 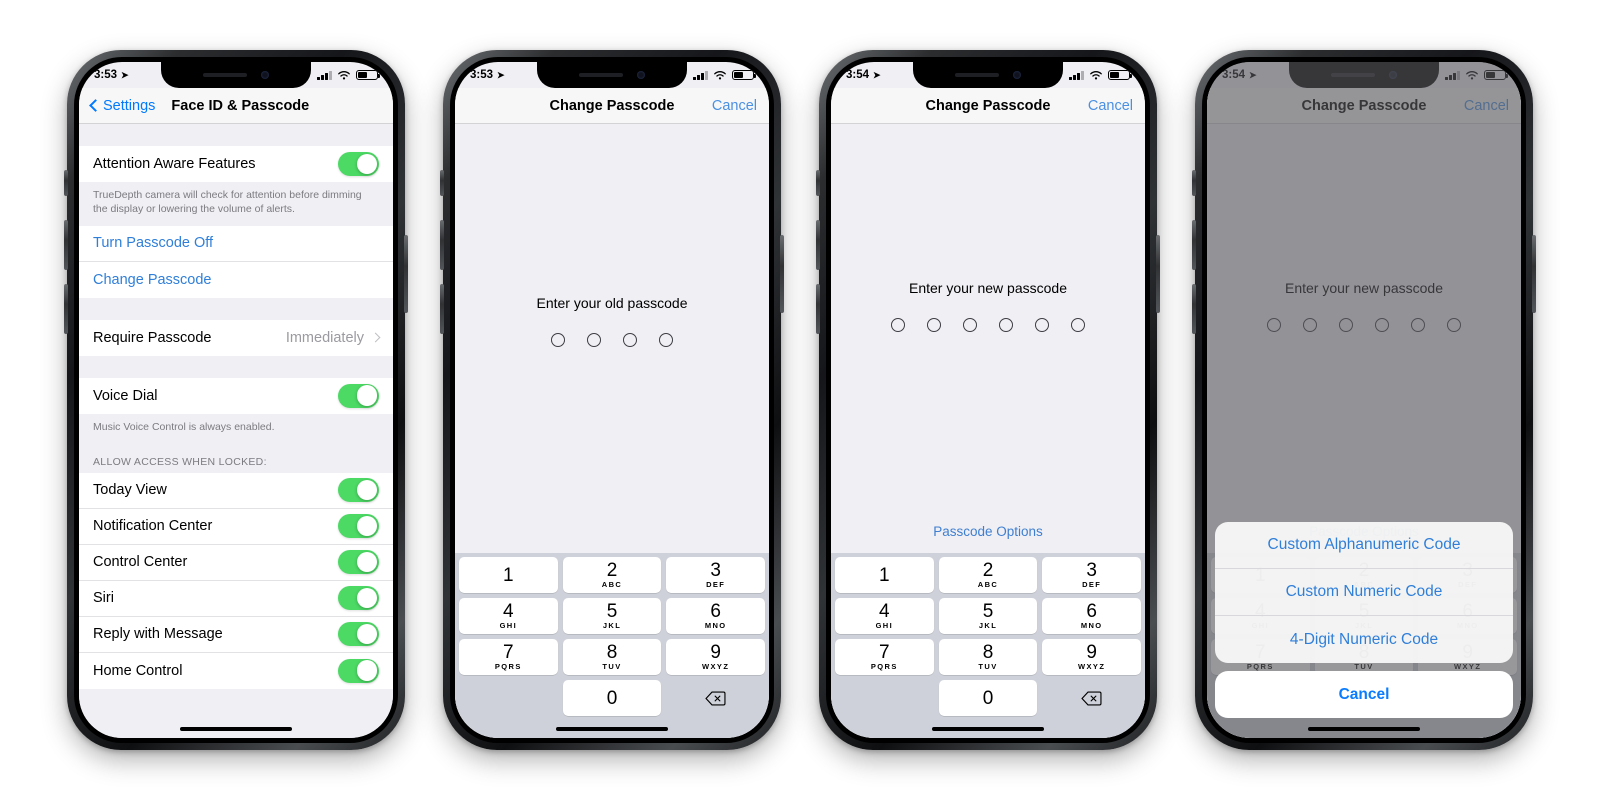 What do you see at coordinates (236, 279) in the screenshot?
I see `row-change-passcode: Change Passcode` at bounding box center [236, 279].